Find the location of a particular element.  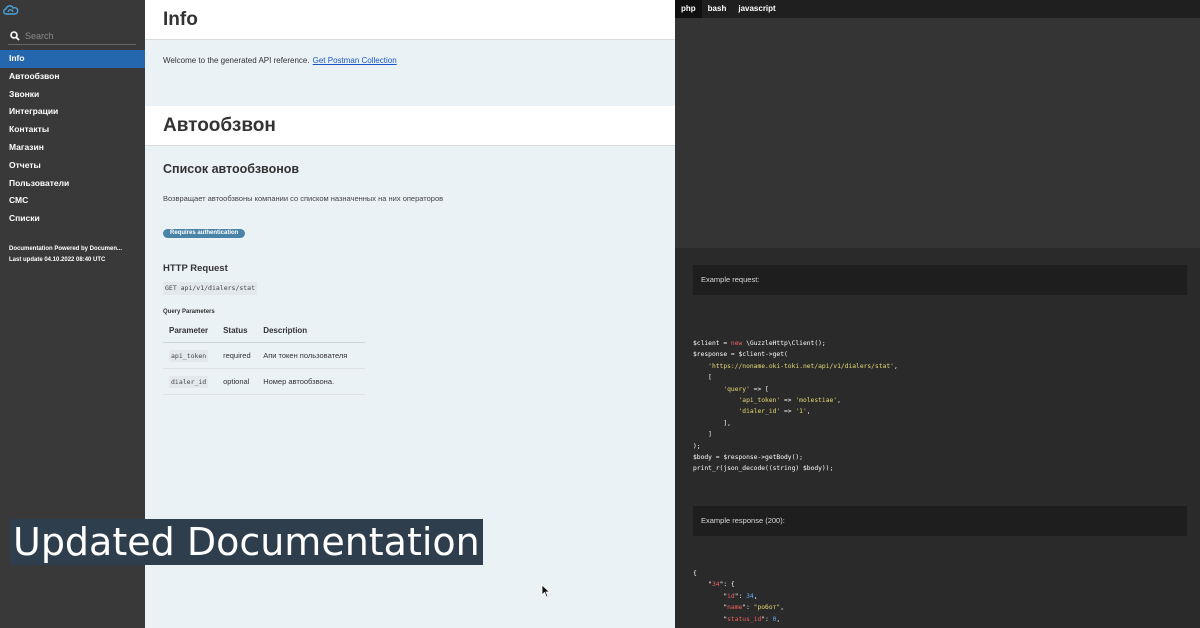

param-status: optional is located at coordinates (237, 381).